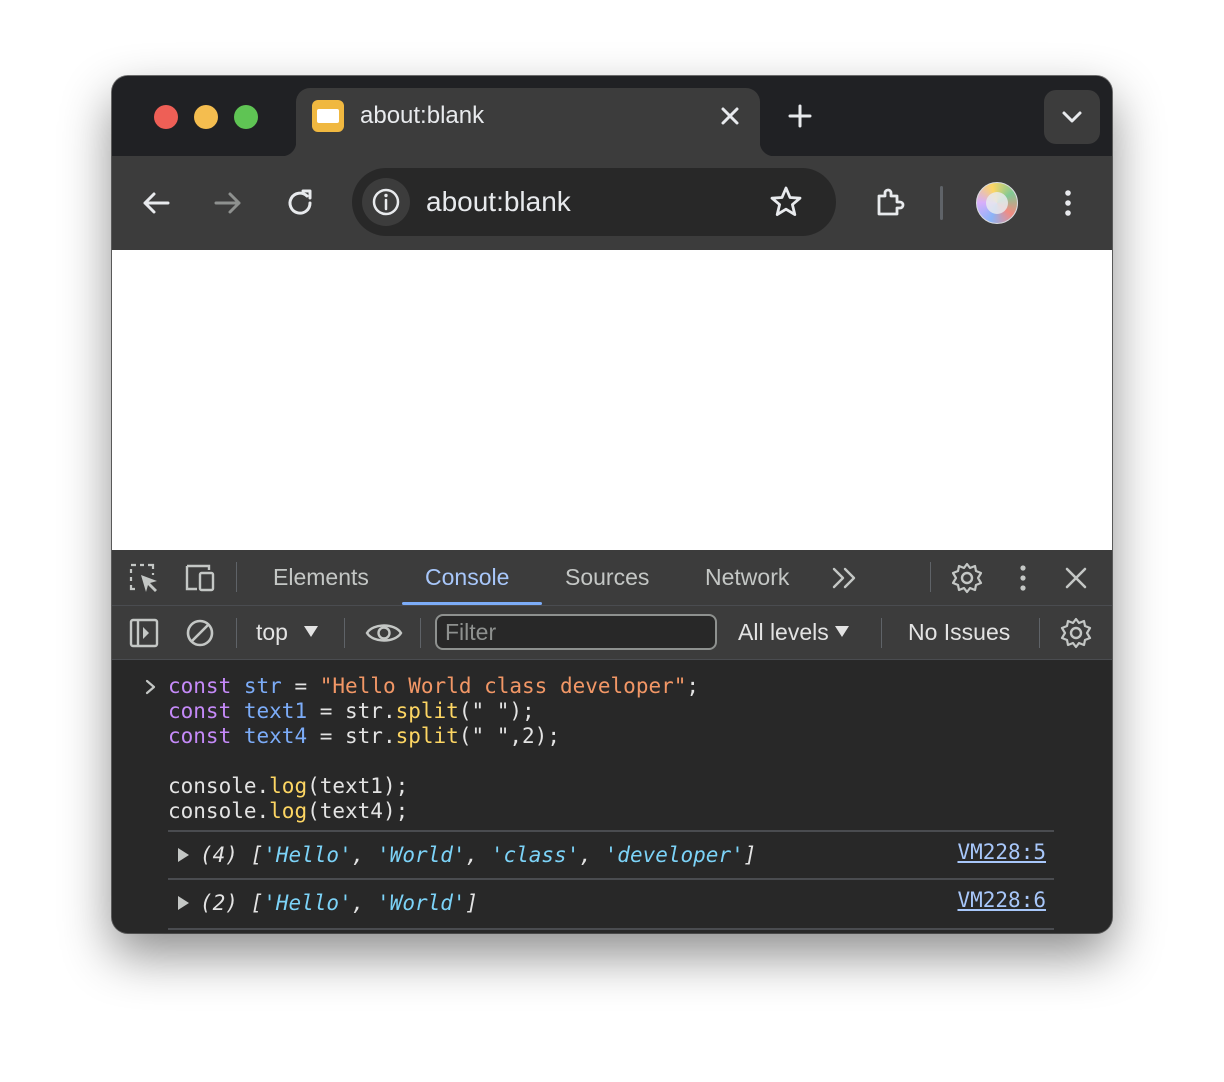  I want to click on console-toolbar: top All levels No Issues, so click(612, 633).